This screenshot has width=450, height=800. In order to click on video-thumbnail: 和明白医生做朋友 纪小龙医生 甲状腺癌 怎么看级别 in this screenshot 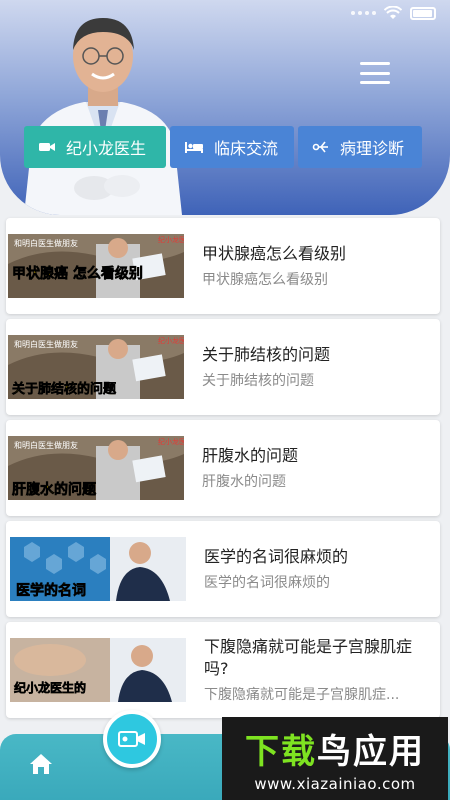, I will do `click(96, 266)`.